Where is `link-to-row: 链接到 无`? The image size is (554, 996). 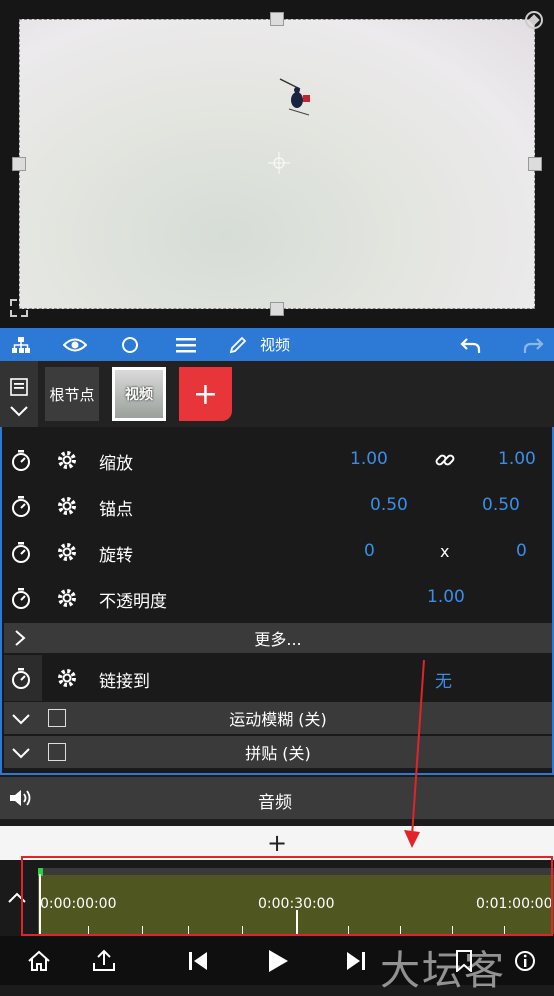 link-to-row: 链接到 无 is located at coordinates (278, 678).